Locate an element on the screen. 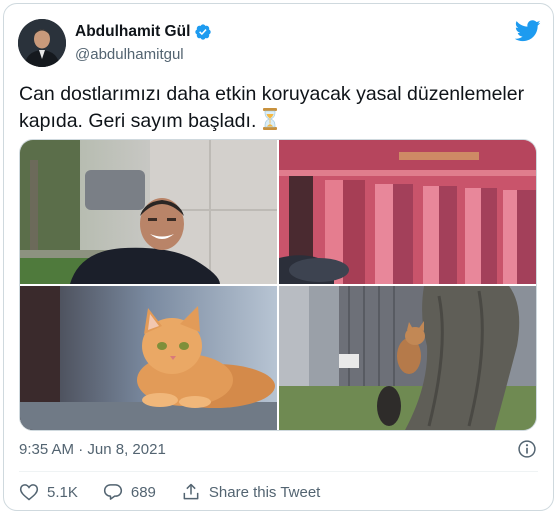 The height and width of the screenshot is (515, 560). photo-pink-building is located at coordinates (407, 212).